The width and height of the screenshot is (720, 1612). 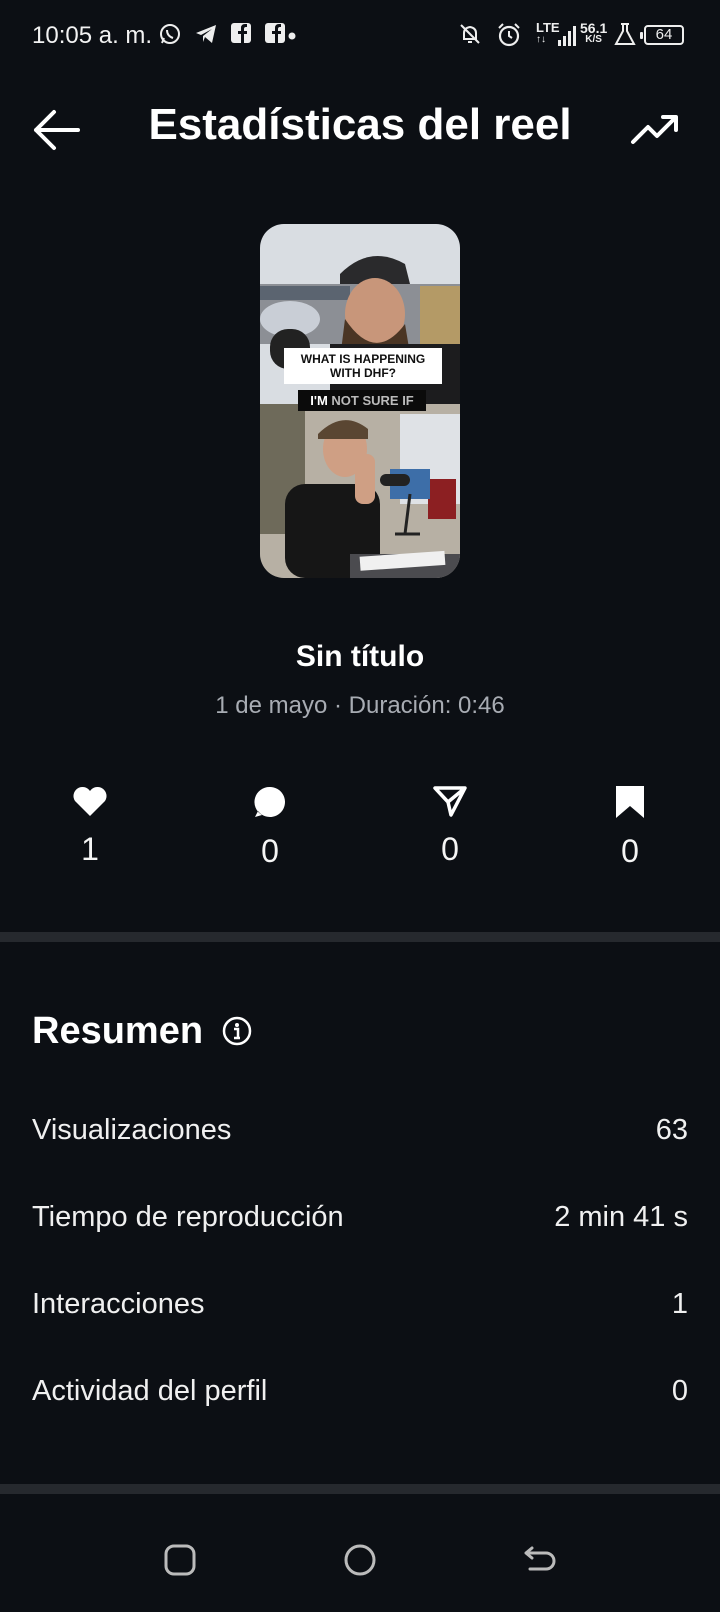 What do you see at coordinates (90, 801) in the screenshot?
I see `heart-icon` at bounding box center [90, 801].